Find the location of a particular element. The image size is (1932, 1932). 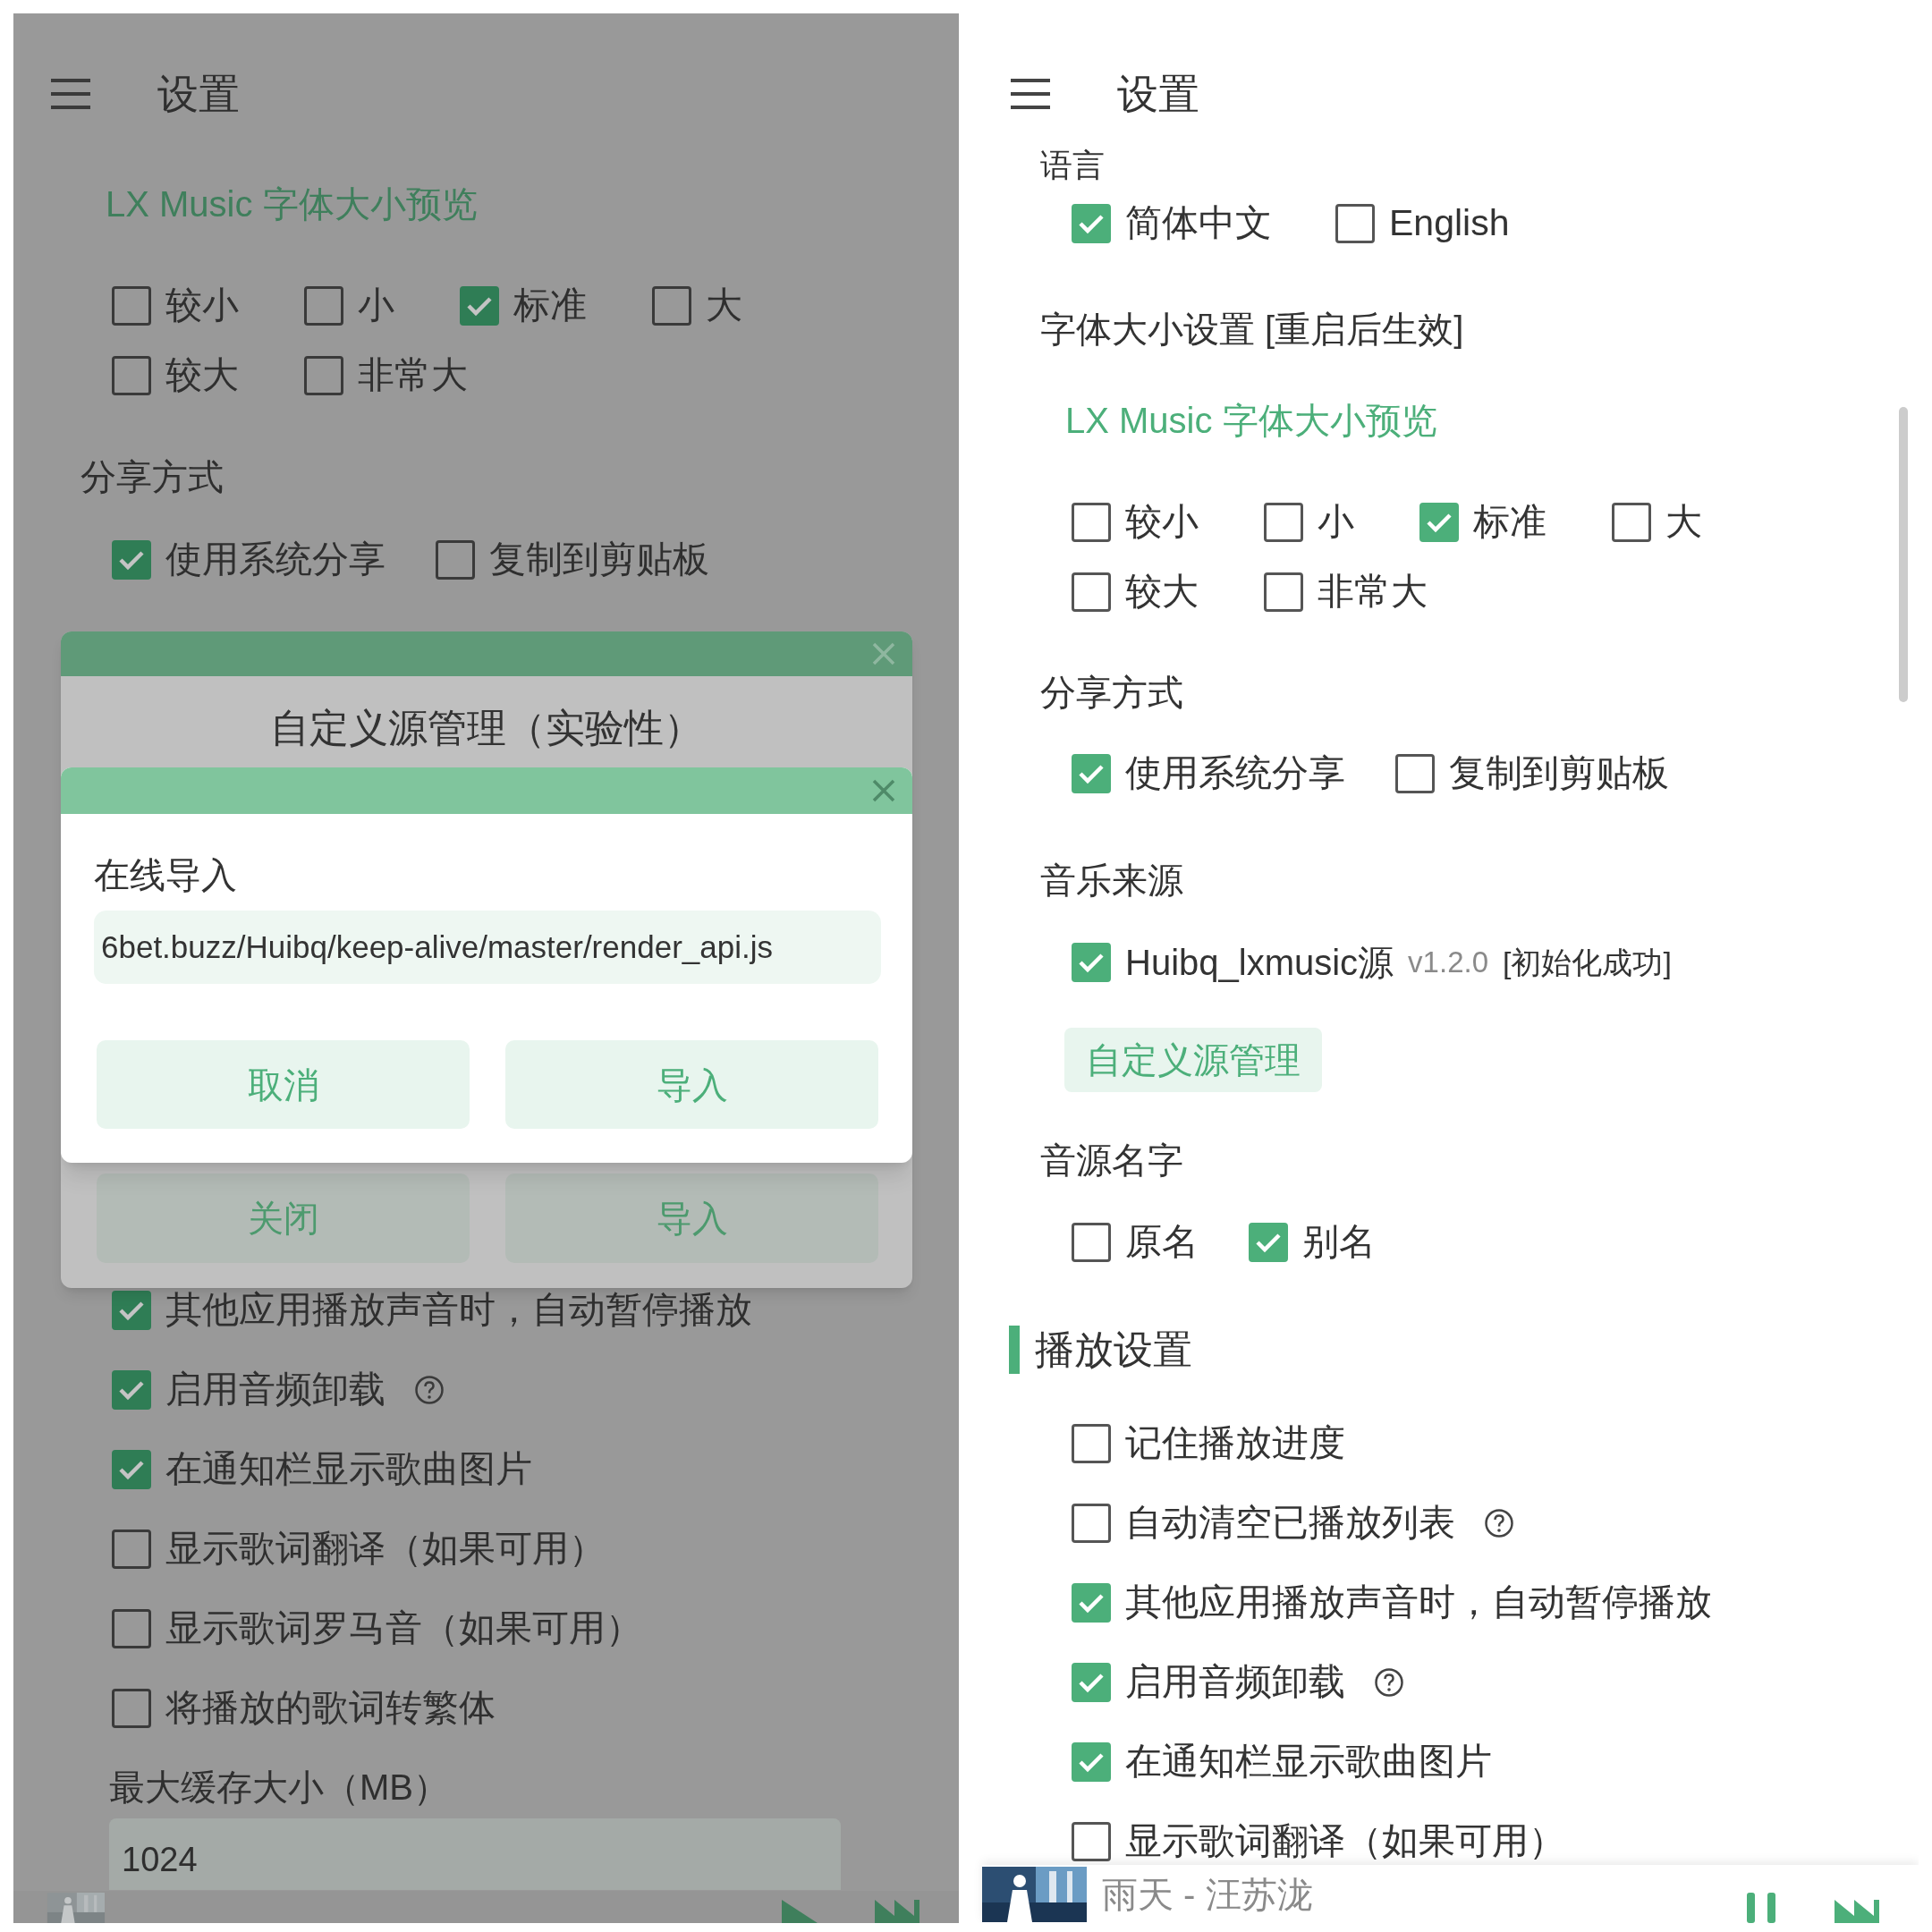

section-title: 语言 is located at coordinates (1073, 165).